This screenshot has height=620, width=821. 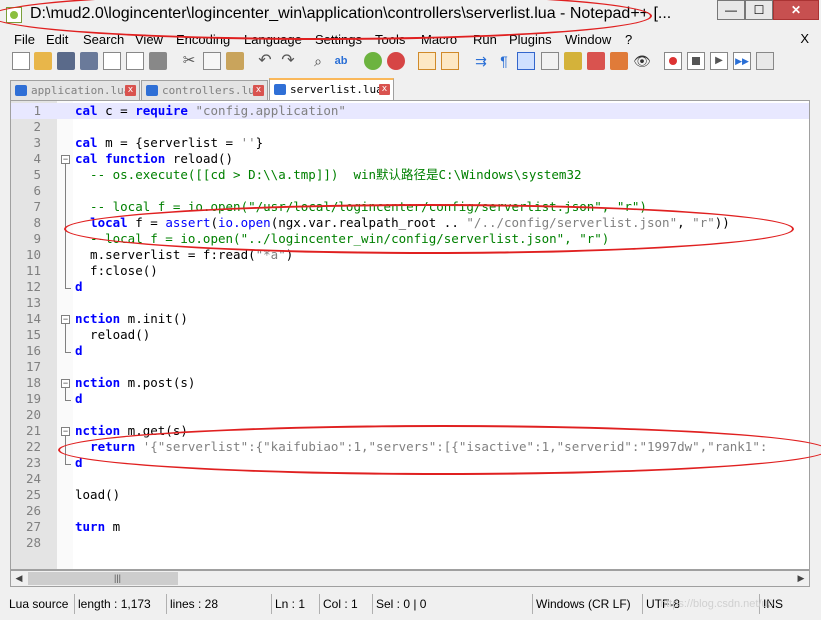 What do you see at coordinates (588, 39) in the screenshot?
I see `menu-window: Window` at bounding box center [588, 39].